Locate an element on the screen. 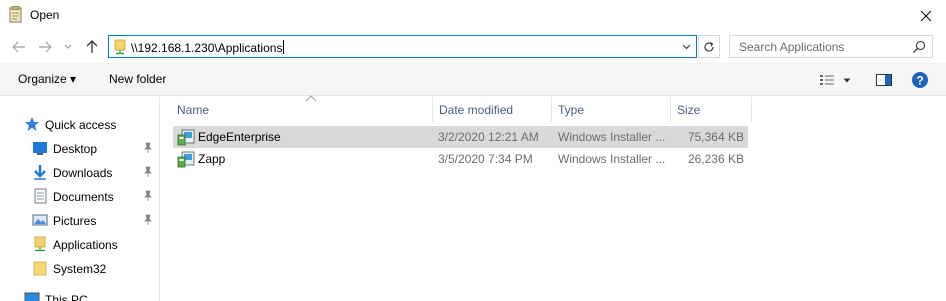 Image resolution: width=946 pixels, height=301 pixels. back-button is located at coordinates (19, 47).